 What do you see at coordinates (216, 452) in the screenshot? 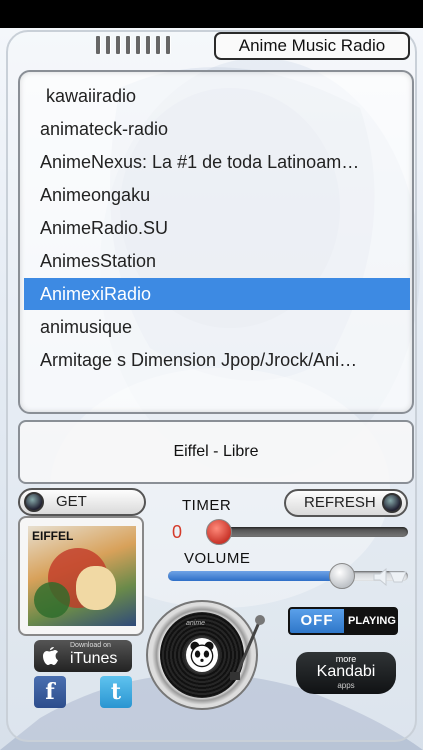
I see `now-playing: Eiffel - Libre` at bounding box center [216, 452].